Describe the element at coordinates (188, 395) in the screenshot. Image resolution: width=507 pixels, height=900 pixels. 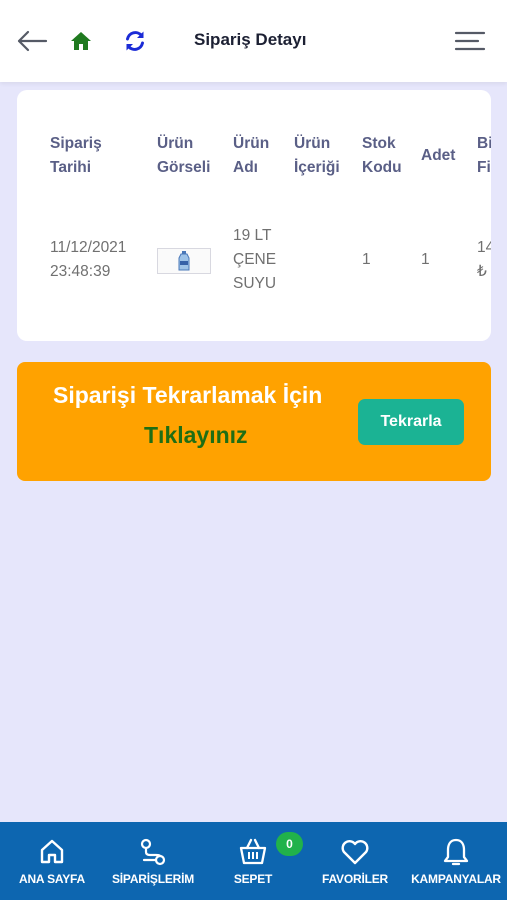
I see `banner-text-line1: Siparişi Tekrarlamak İçin` at that location.